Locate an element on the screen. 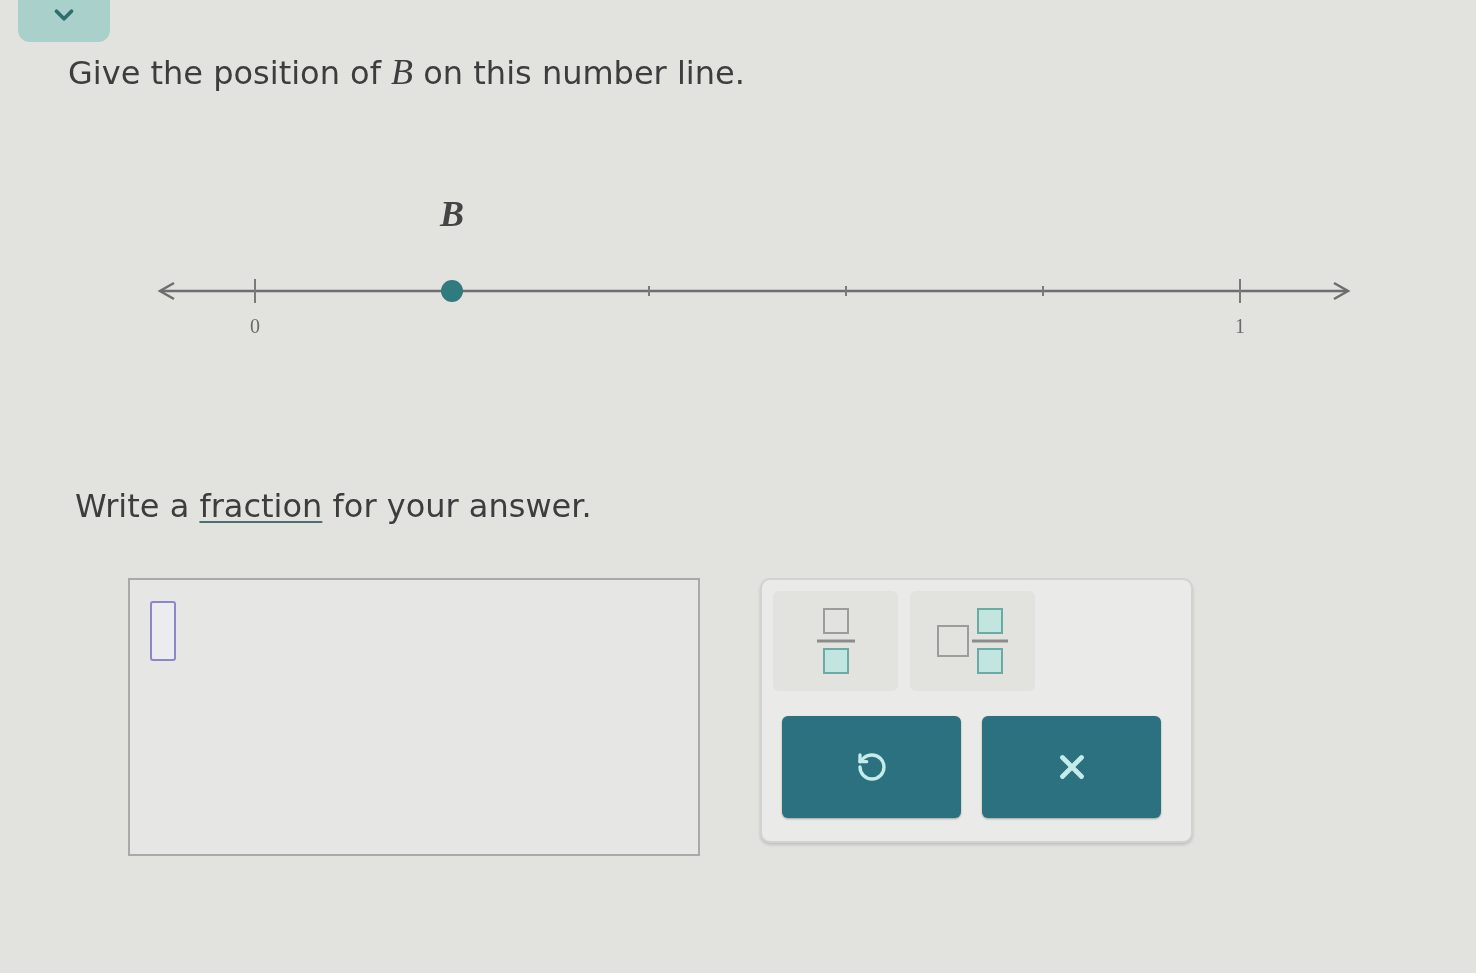  undo-icon is located at coordinates (871, 767).